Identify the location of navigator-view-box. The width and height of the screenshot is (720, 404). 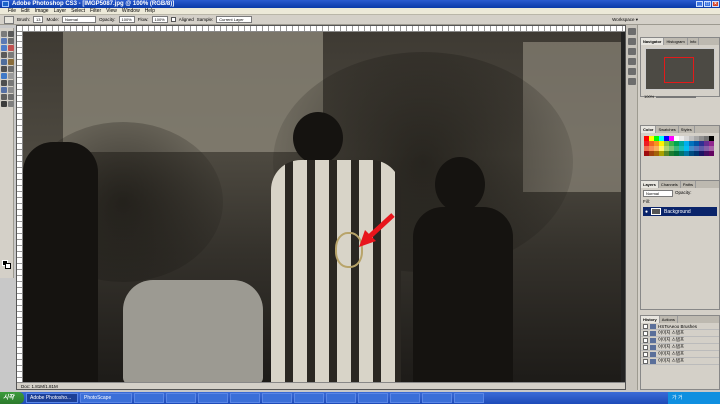
(679, 70).